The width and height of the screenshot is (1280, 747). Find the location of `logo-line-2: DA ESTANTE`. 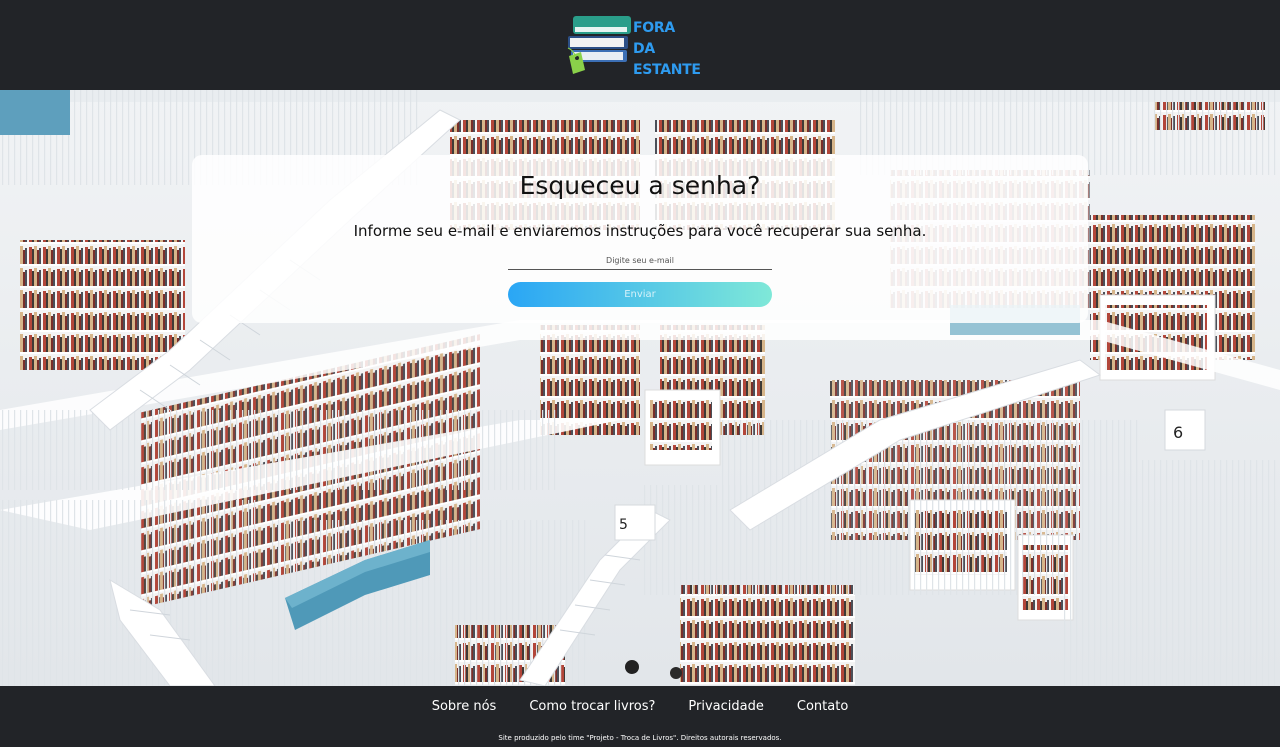

logo-line-2: DA ESTANTE is located at coordinates (667, 59).